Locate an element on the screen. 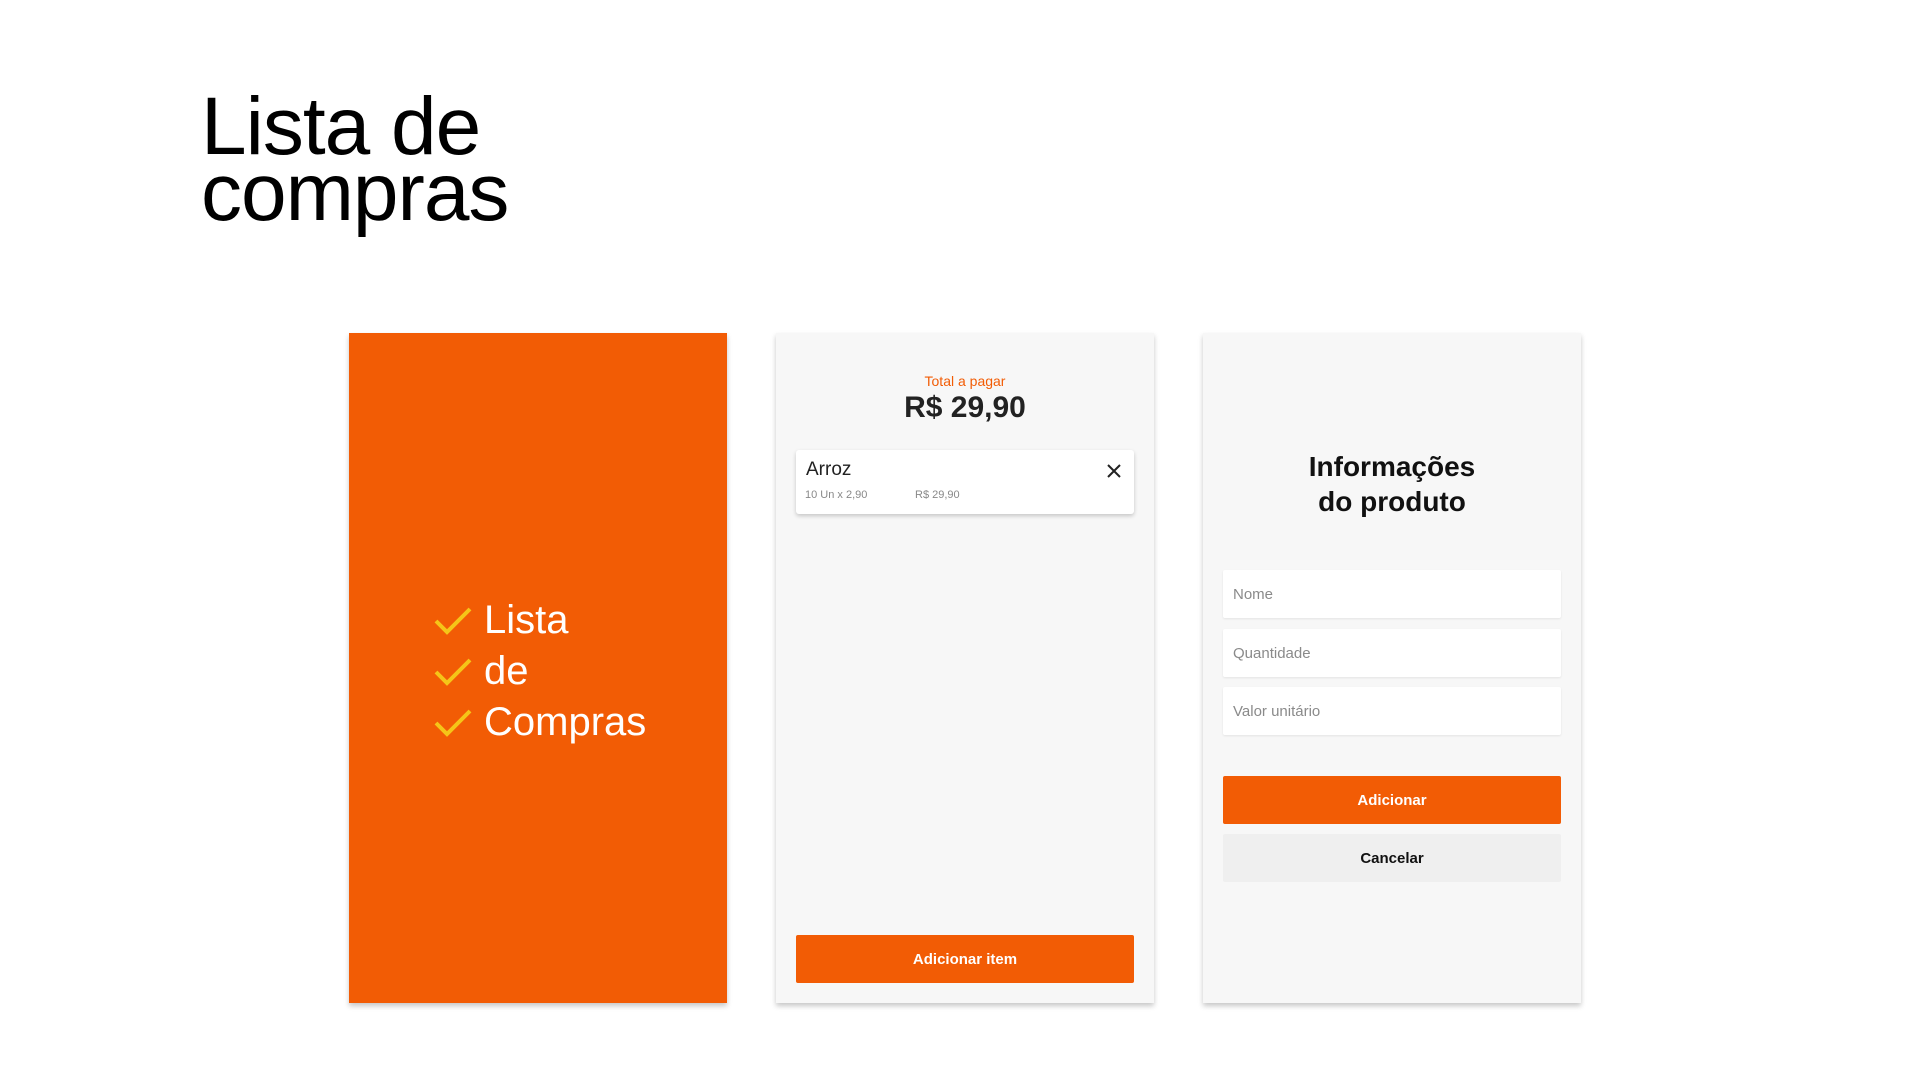 The image size is (1920, 1080). list-item: Arroz 10 Un x 2,90 R$ 29,90 is located at coordinates (965, 482).